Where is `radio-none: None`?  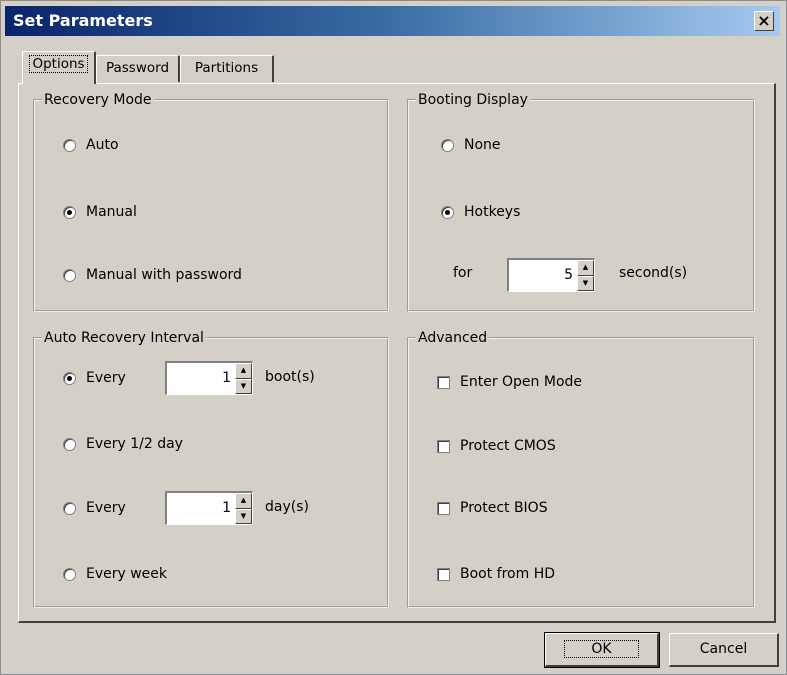
radio-none: None is located at coordinates (471, 145).